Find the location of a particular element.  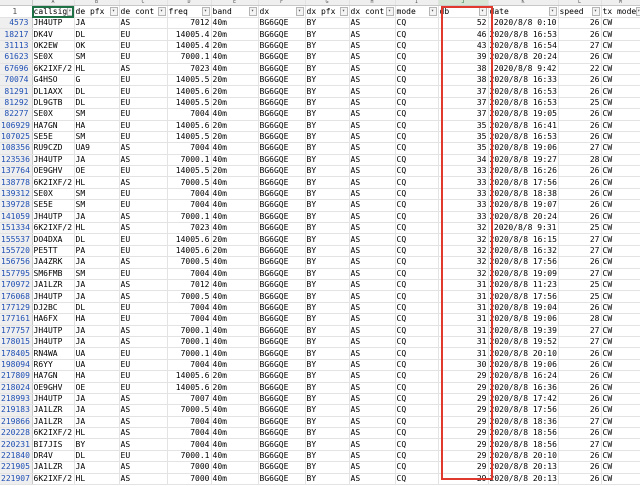

row-number: 221907 is located at coordinates (16, 479).